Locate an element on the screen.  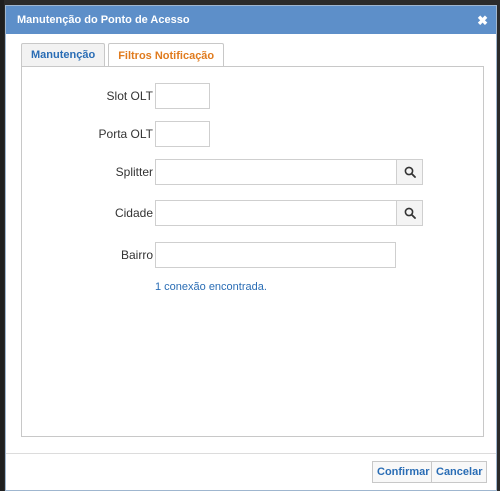
porta-olt-label: Porta OLT is located at coordinates (125, 134).